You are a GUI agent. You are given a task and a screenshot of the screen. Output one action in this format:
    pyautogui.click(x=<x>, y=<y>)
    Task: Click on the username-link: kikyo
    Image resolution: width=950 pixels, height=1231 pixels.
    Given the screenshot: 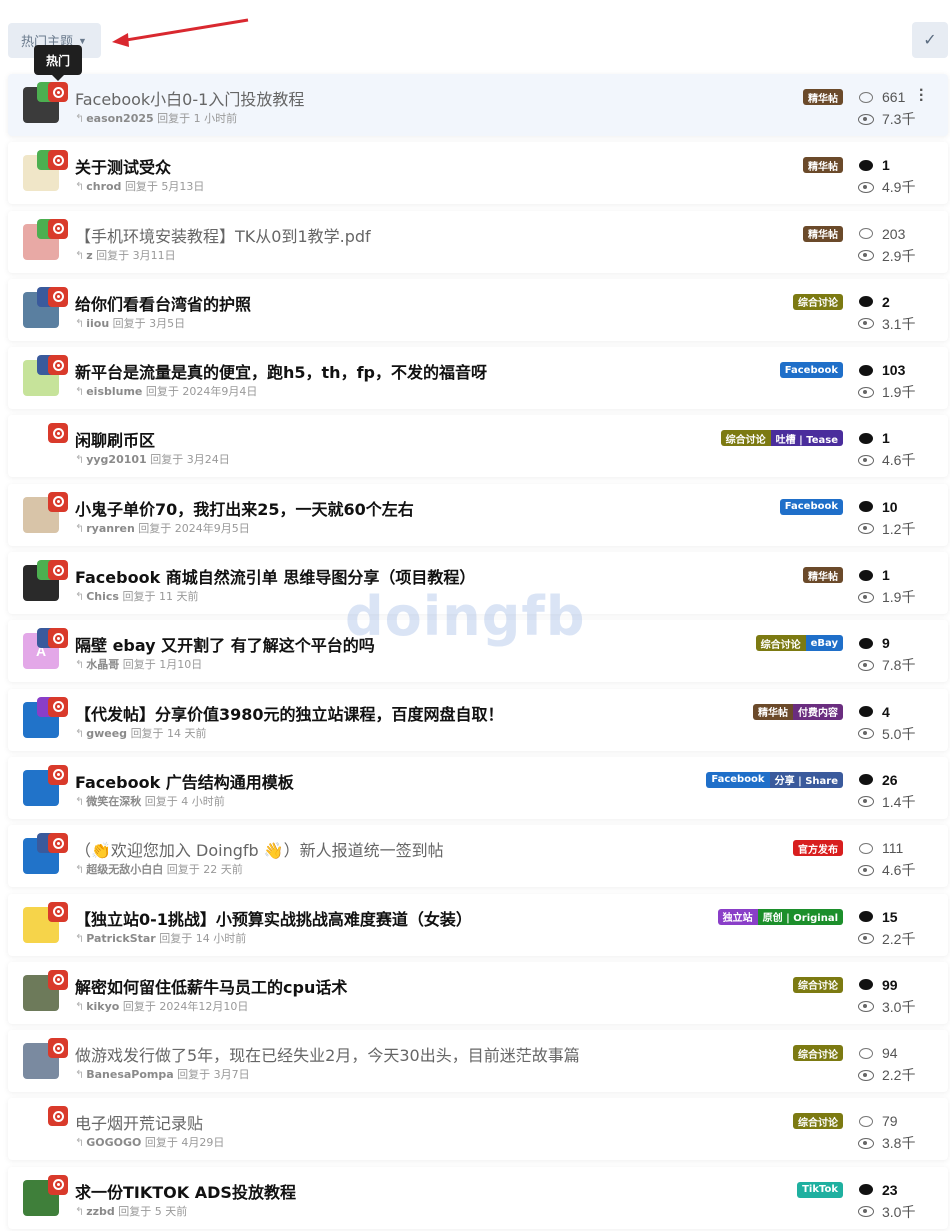 What is the action you would take?
    pyautogui.click(x=102, y=1006)
    